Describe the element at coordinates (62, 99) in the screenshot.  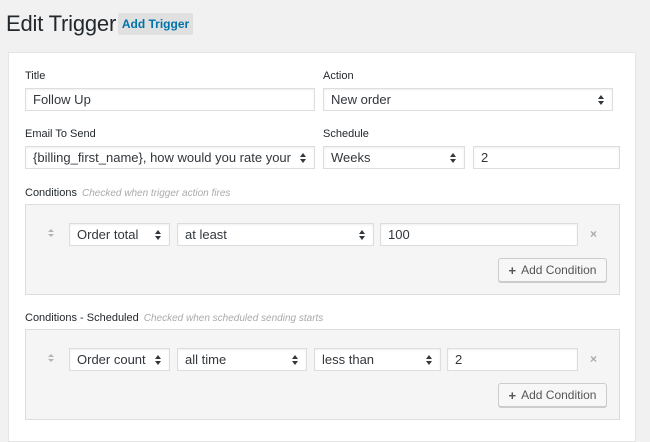
I see `title-input-value: Follow Up` at that location.